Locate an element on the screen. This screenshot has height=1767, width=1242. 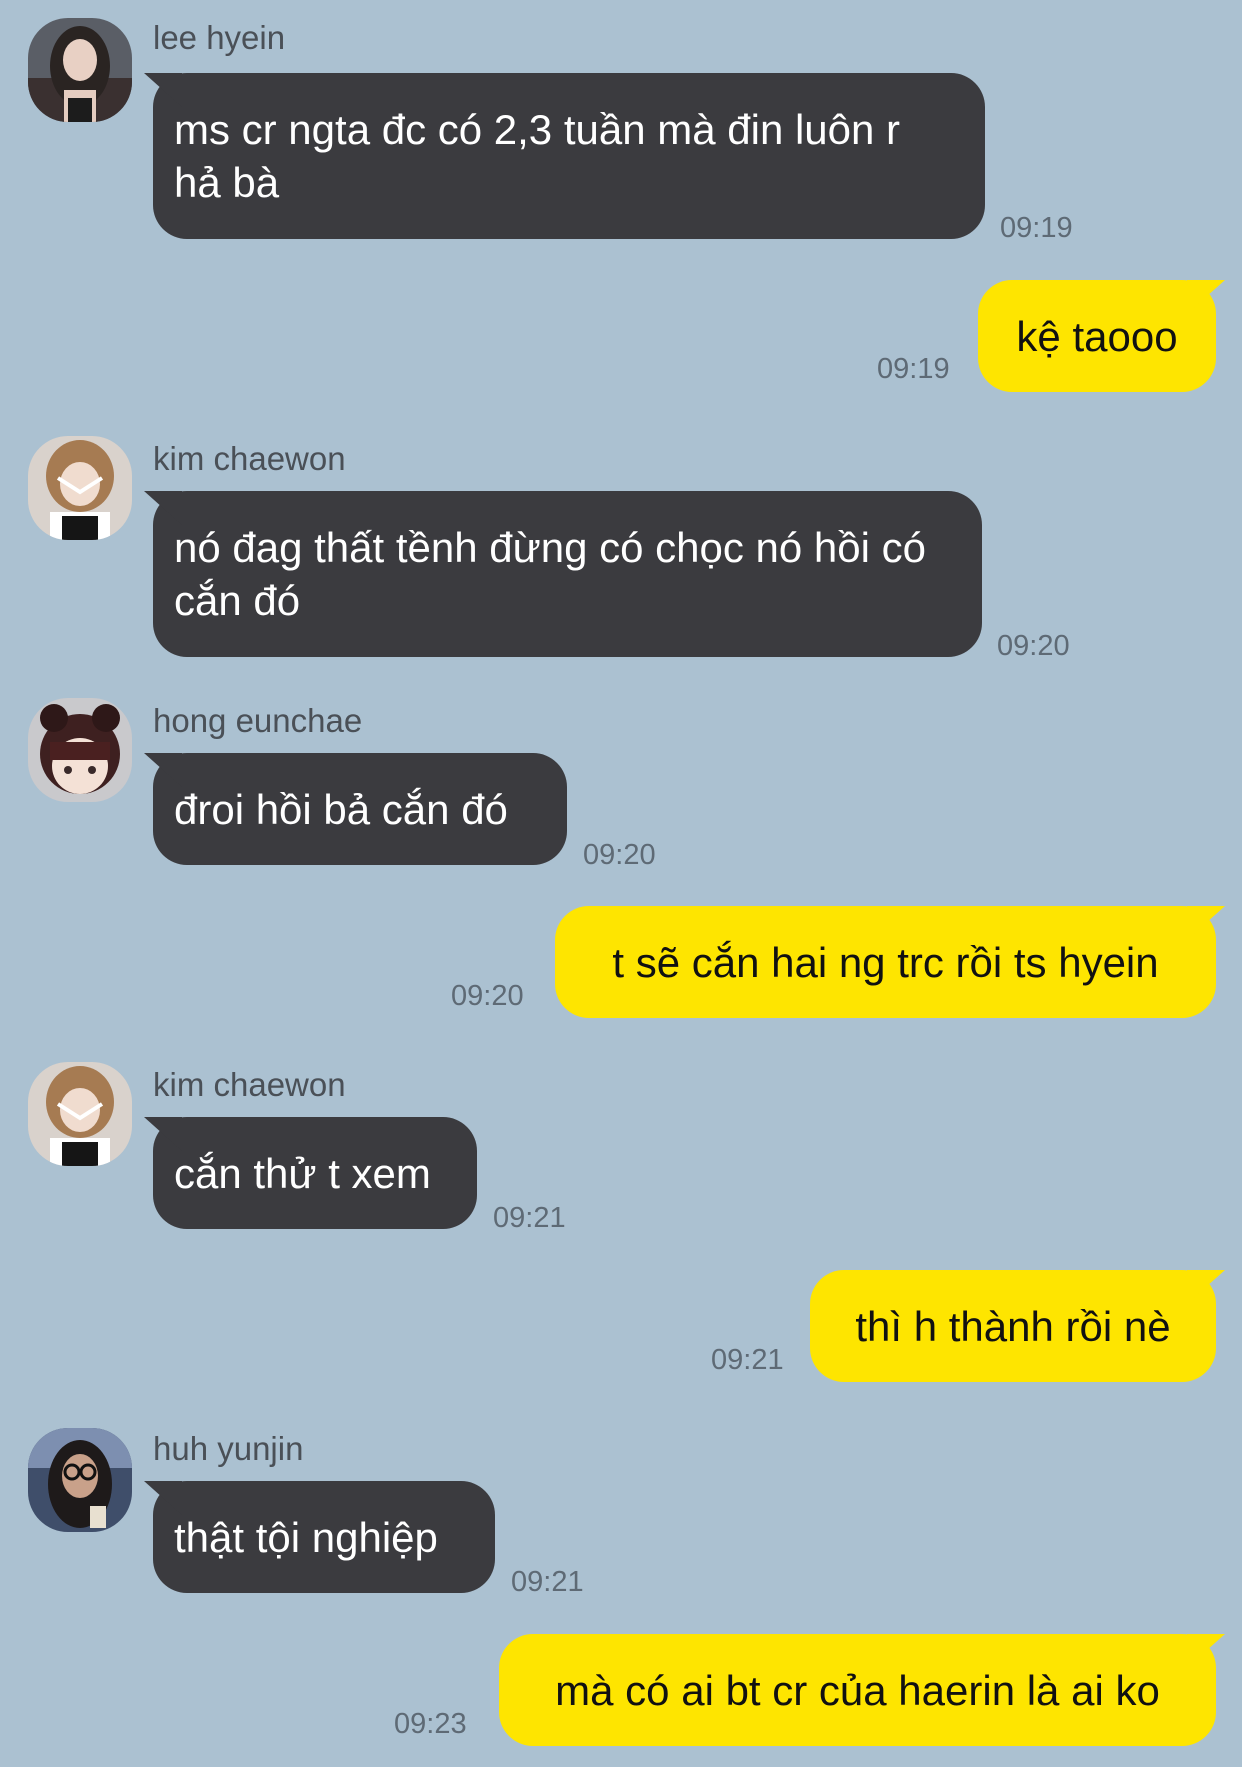
message-text: mà có ai bt cr của haerin là ai ko is located at coordinates (857, 1690).